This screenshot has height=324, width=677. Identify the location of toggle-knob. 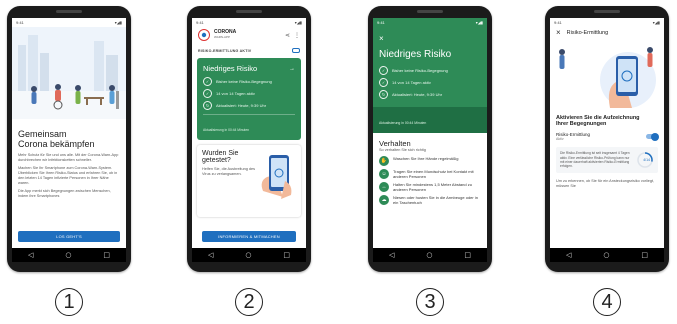
(655, 136).